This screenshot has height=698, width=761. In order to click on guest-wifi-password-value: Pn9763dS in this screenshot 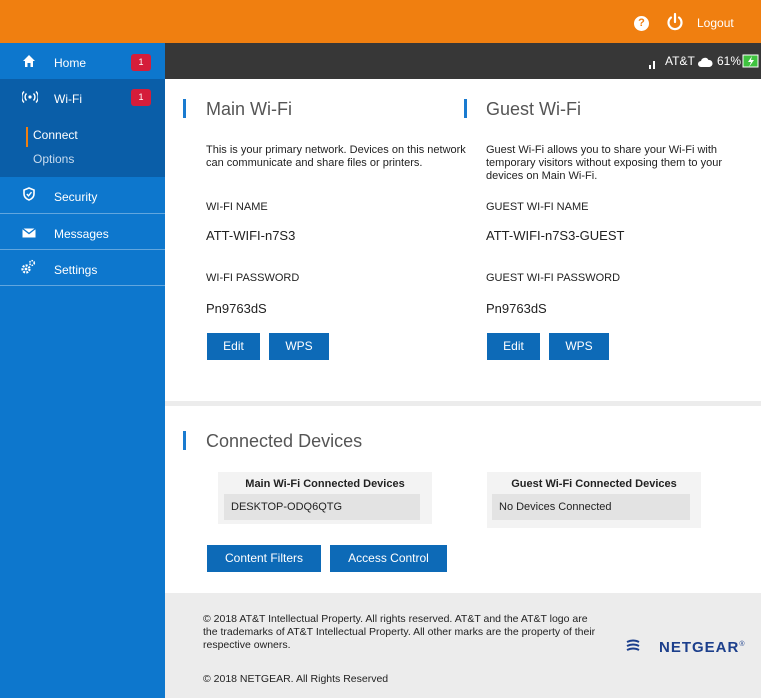, I will do `click(516, 308)`.